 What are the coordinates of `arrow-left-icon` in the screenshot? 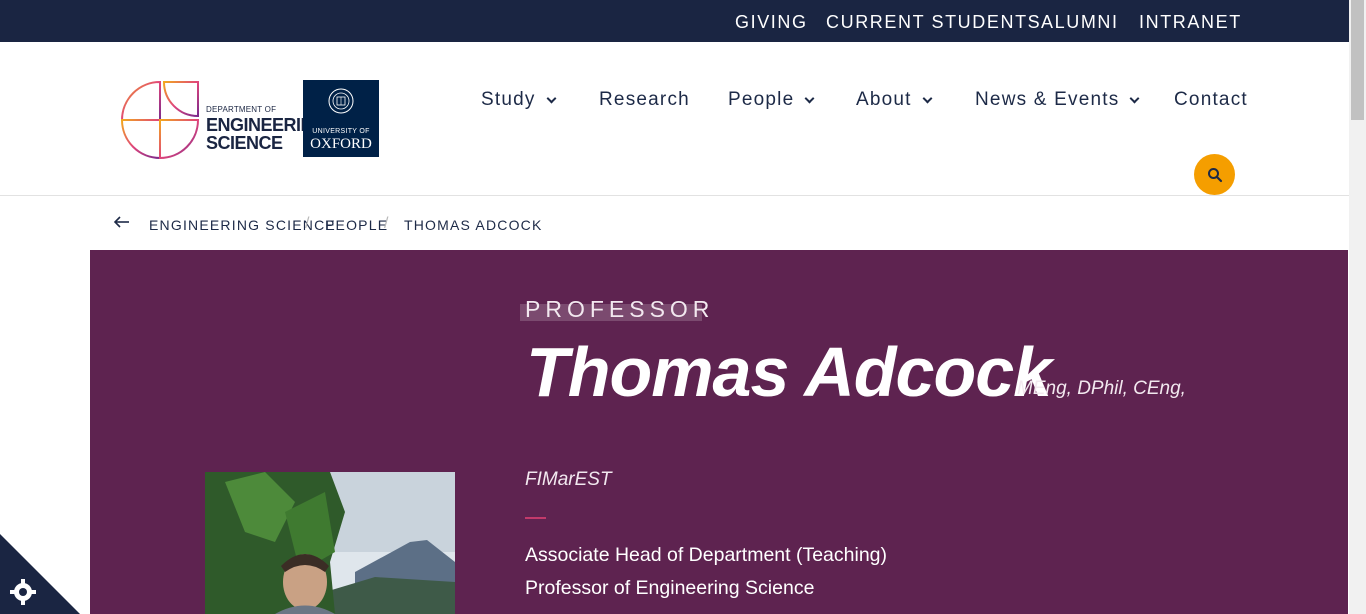 It's located at (122, 222).